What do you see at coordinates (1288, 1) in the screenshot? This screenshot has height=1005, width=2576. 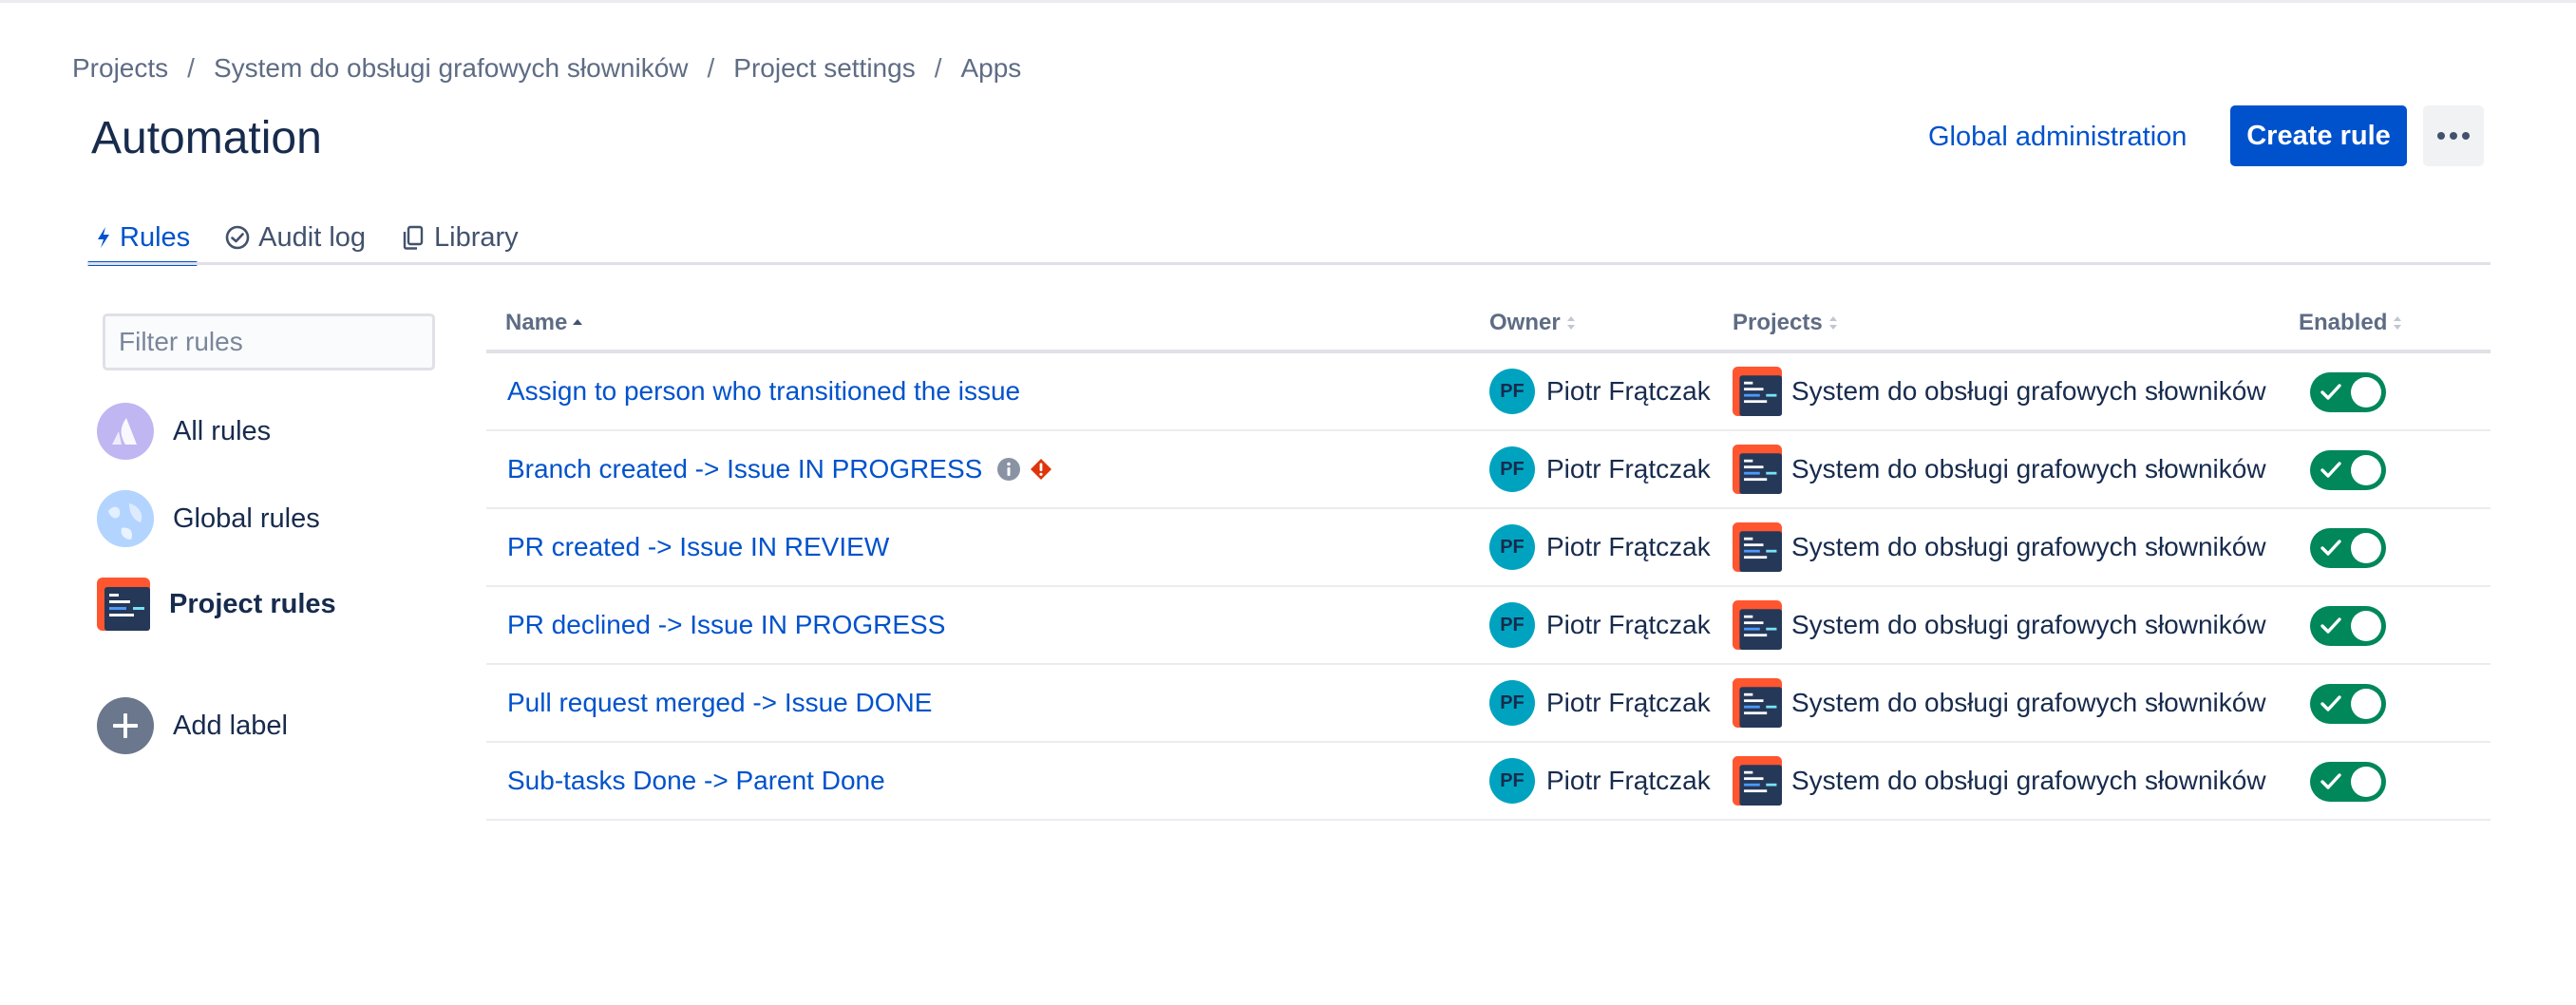 I see `top-border` at bounding box center [1288, 1].